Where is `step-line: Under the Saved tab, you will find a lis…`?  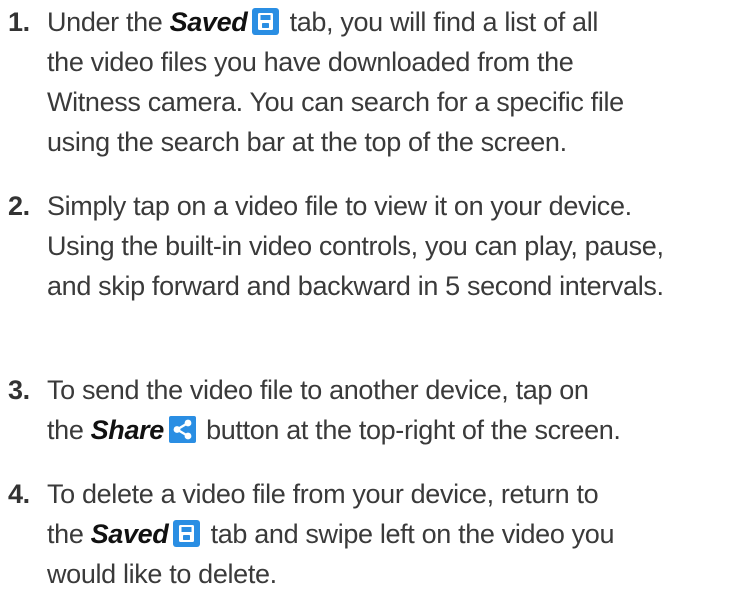
step-line: Under the Saved tab, you will find a lis… is located at coordinates (369, 22).